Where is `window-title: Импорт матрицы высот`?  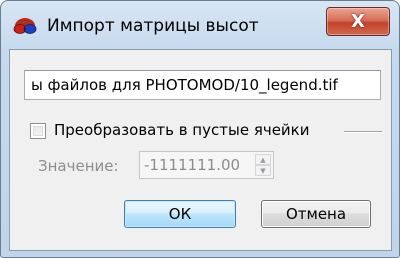 window-title: Импорт матрицы высот is located at coordinates (153, 26).